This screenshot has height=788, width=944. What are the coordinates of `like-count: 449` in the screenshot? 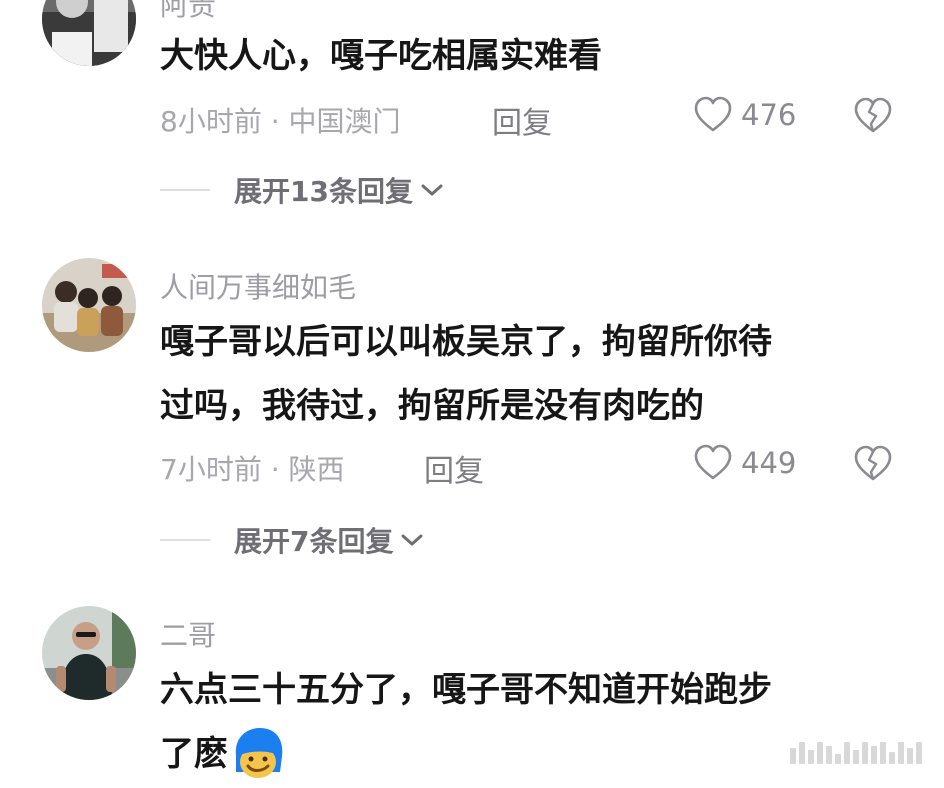 It's located at (769, 463).